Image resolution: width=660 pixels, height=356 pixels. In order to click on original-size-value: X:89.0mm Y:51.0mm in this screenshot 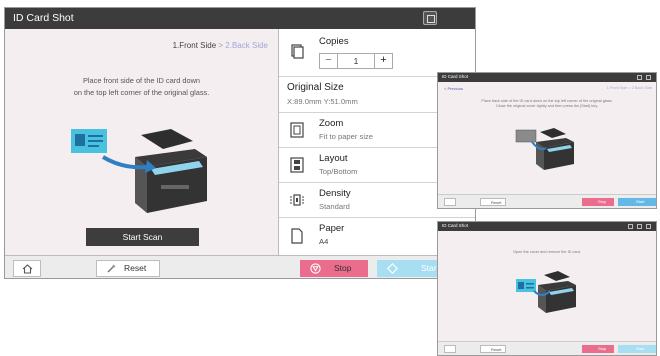, I will do `click(322, 101)`.